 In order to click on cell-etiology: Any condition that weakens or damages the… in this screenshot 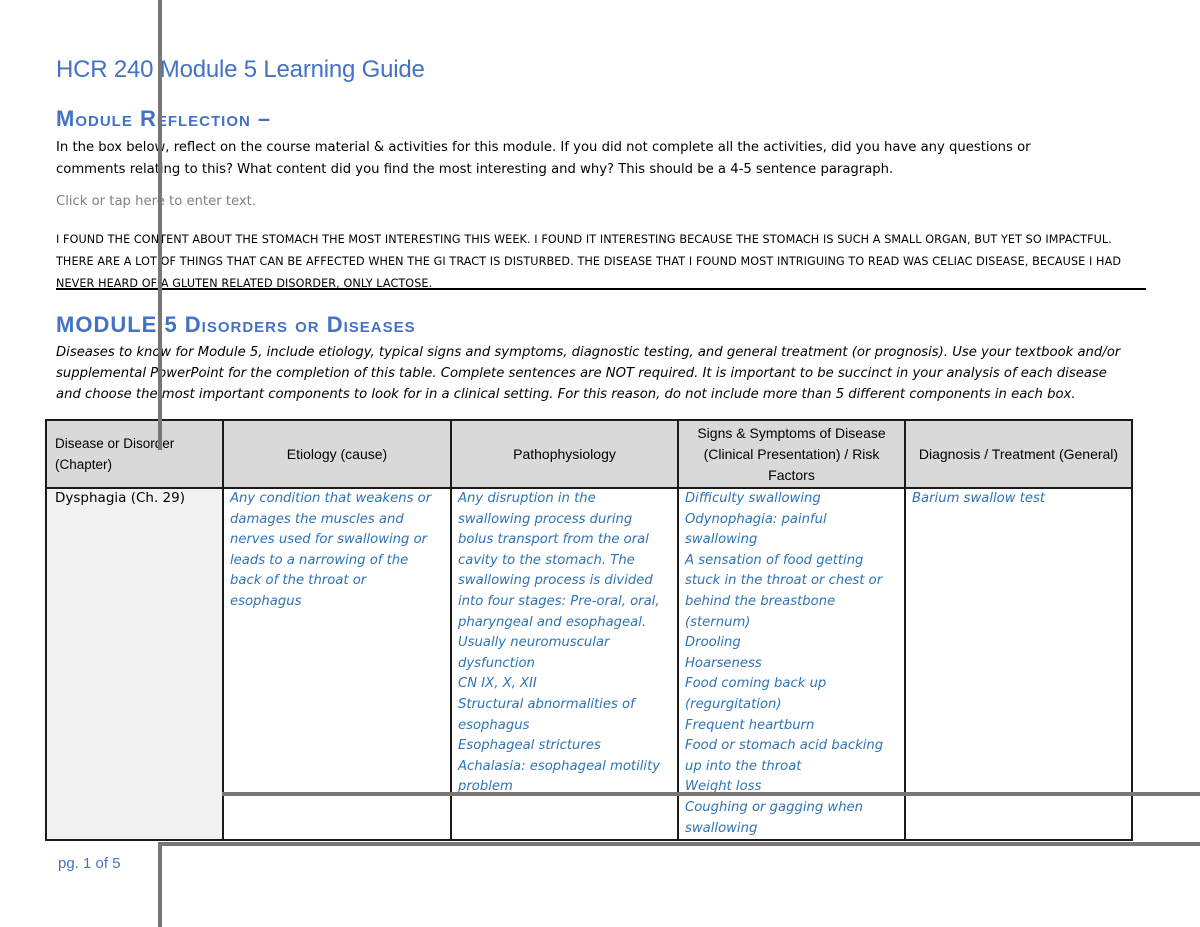, I will do `click(337, 664)`.